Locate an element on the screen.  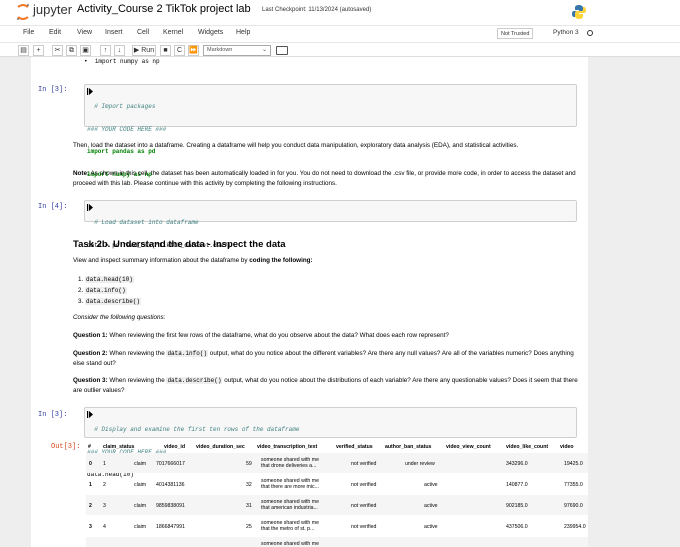
keyboard-icon is located at coordinates (282, 50).